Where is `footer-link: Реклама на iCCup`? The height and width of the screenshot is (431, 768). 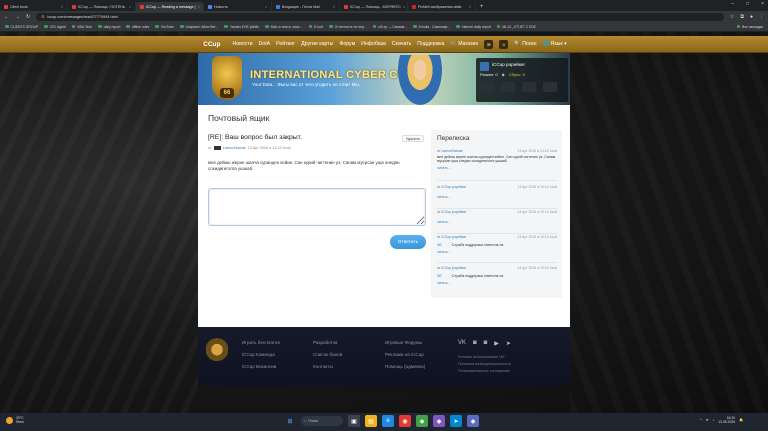 footer-link: Реклама на iCCup is located at coordinates (405, 354).